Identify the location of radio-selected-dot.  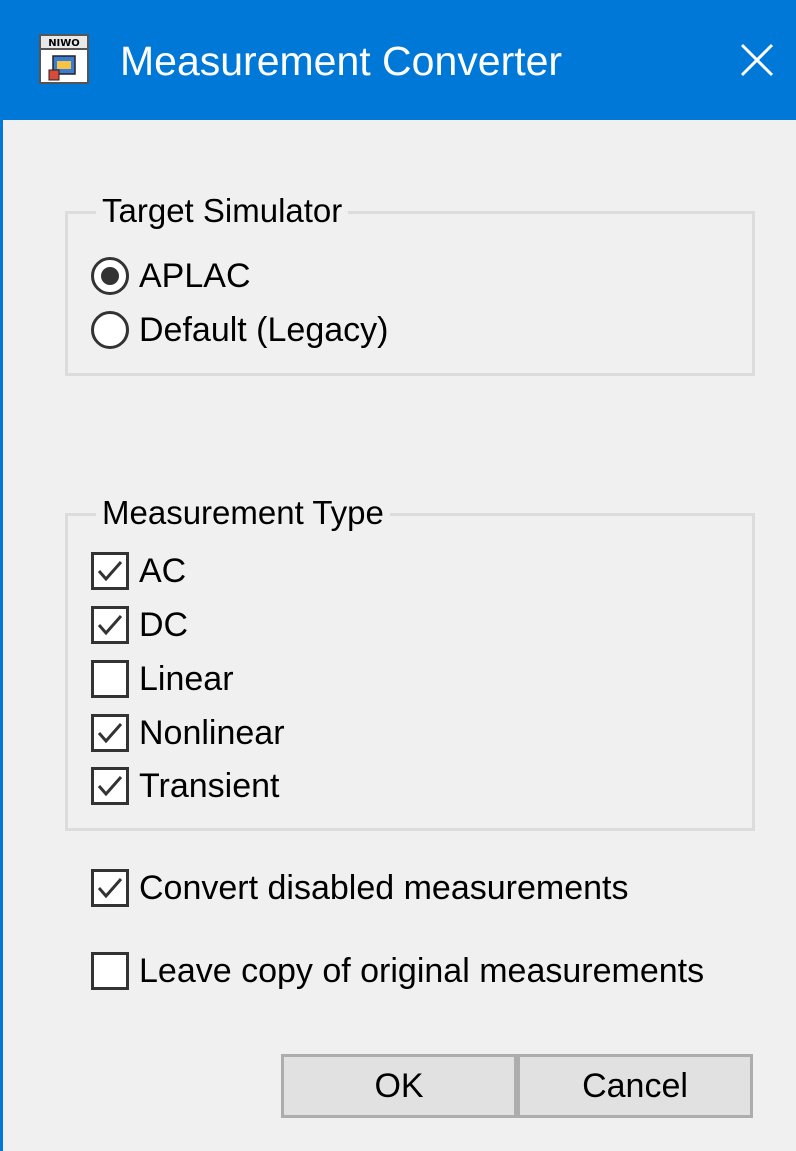
(110, 276).